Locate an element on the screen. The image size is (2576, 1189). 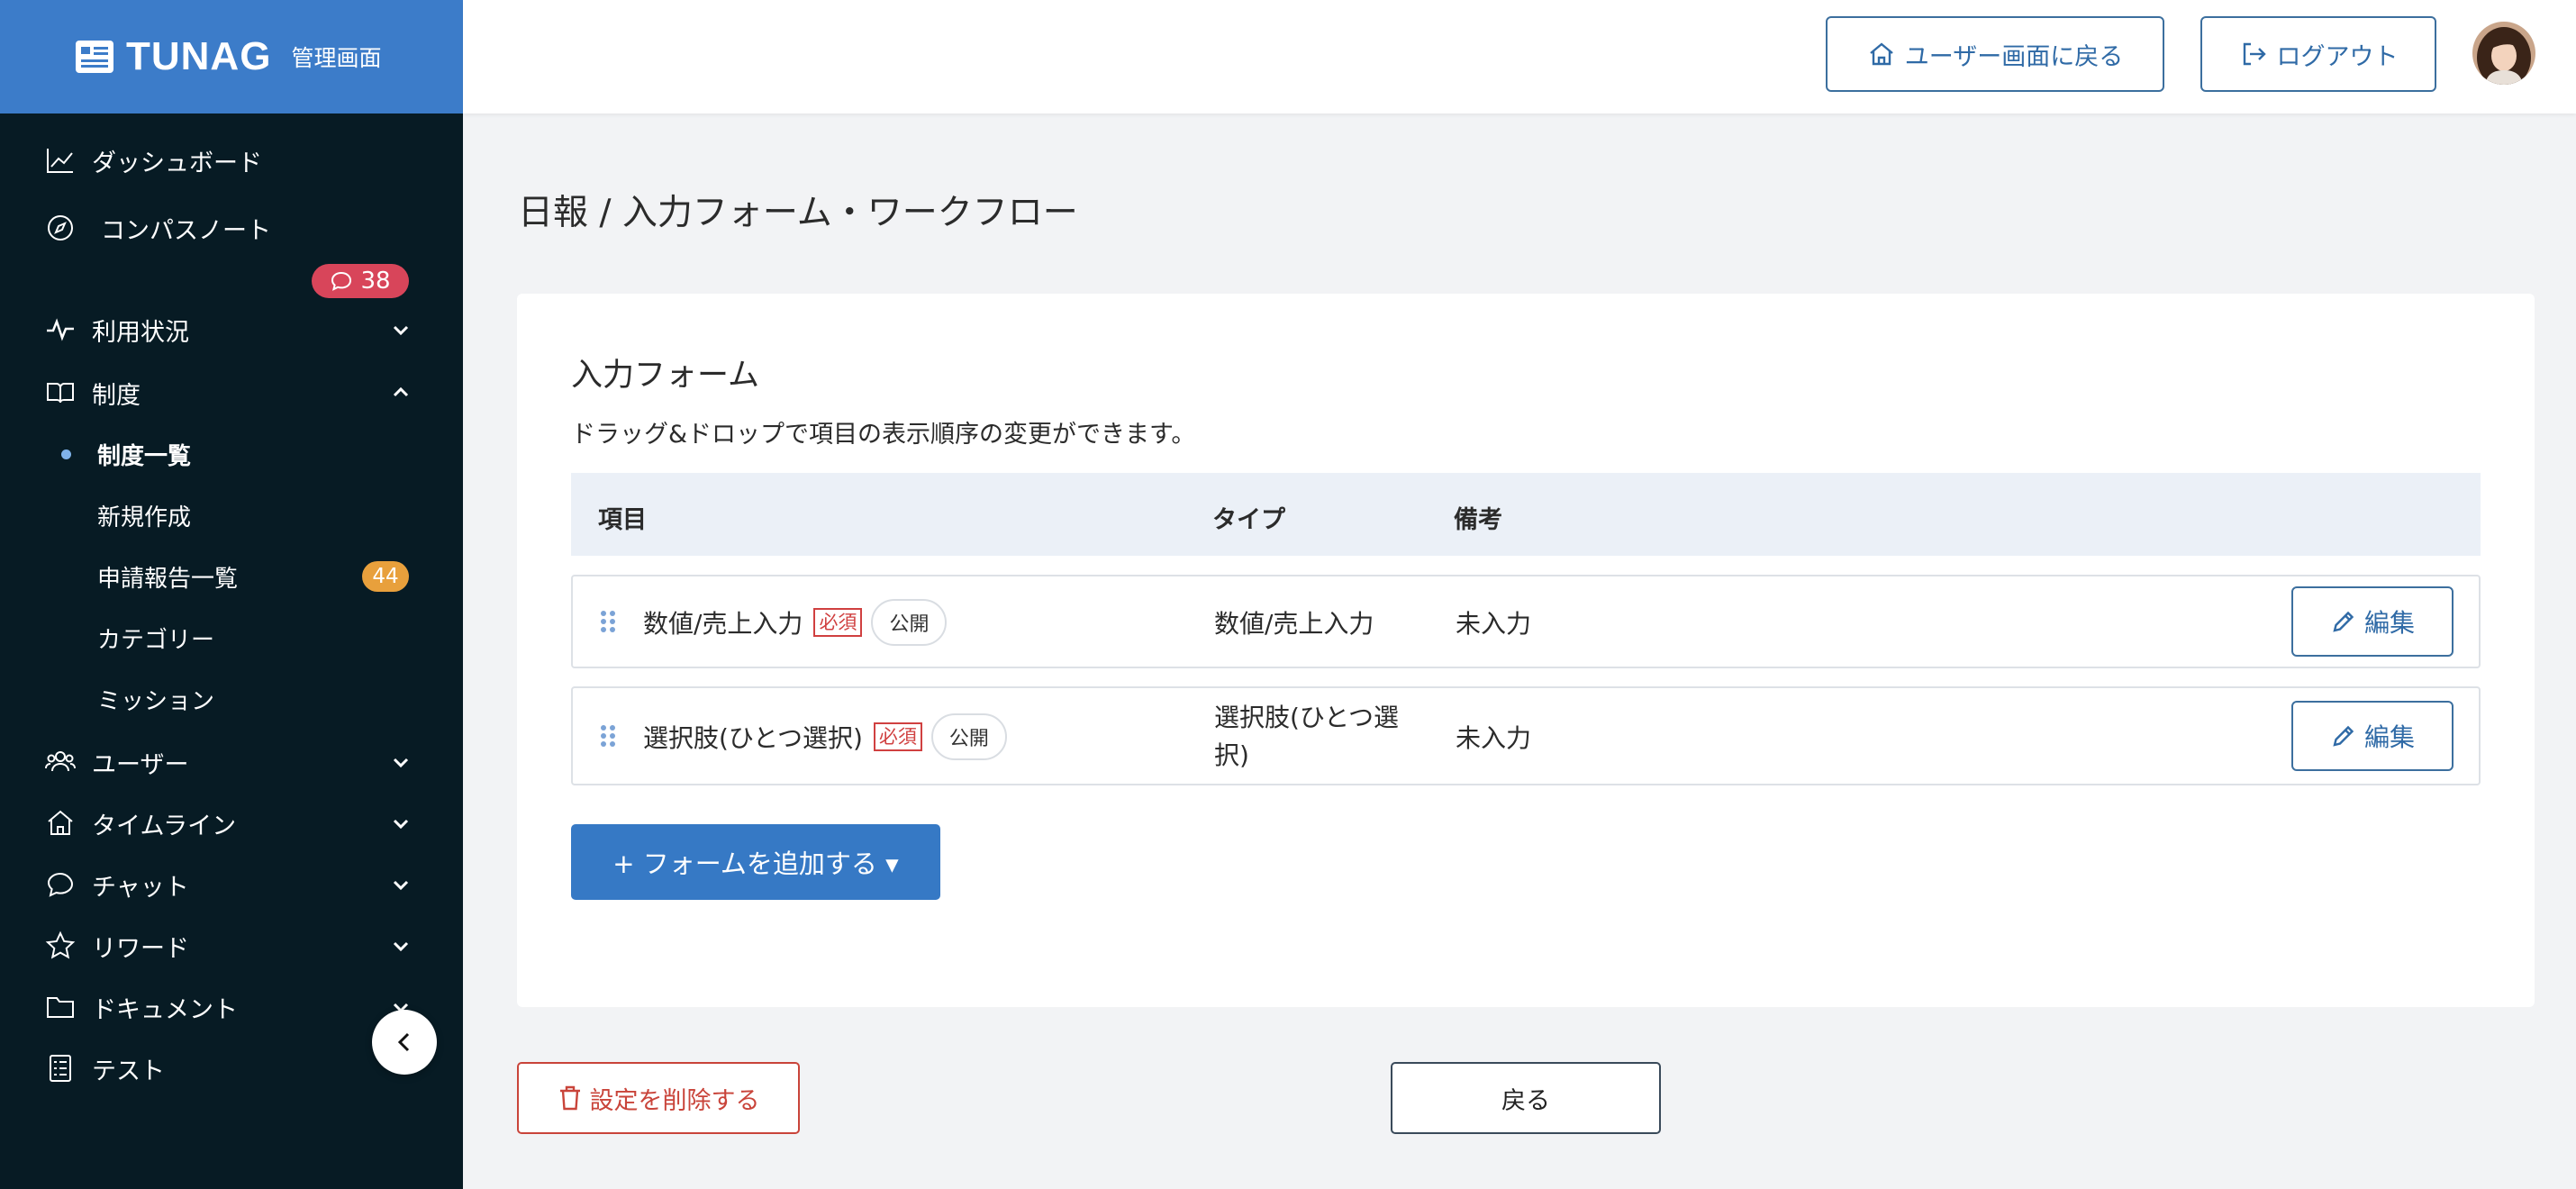
requests-count-badge: 44 is located at coordinates (385, 576).